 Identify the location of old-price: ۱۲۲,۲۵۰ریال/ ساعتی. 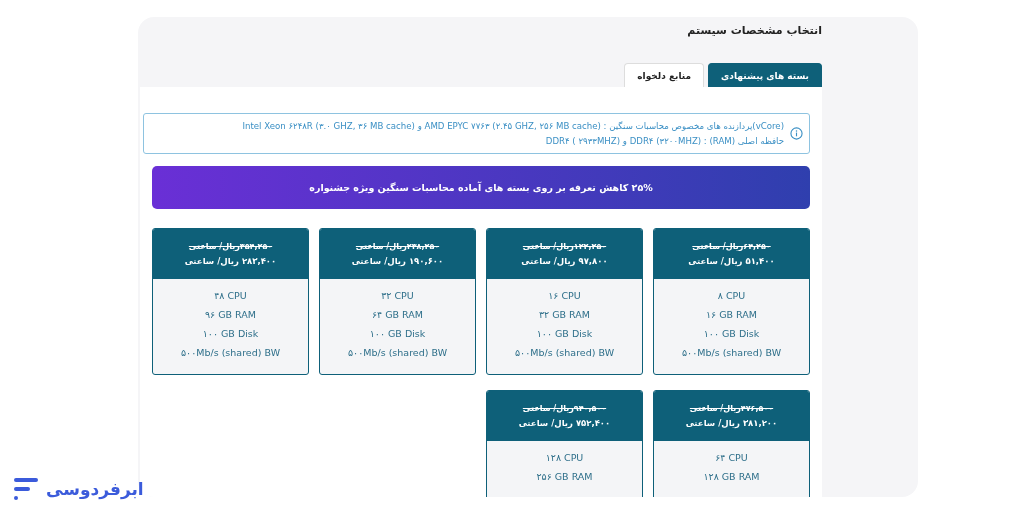
(564, 246).